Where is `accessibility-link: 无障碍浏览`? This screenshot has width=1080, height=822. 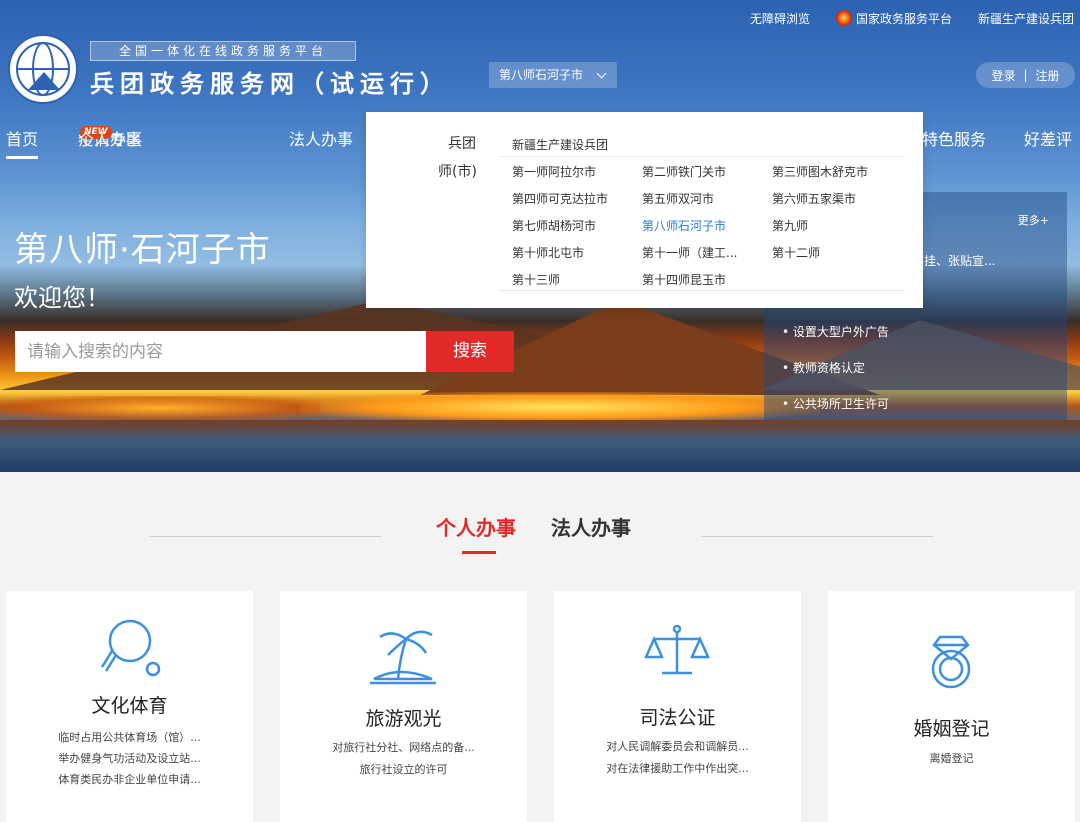 accessibility-link: 无障碍浏览 is located at coordinates (780, 18).